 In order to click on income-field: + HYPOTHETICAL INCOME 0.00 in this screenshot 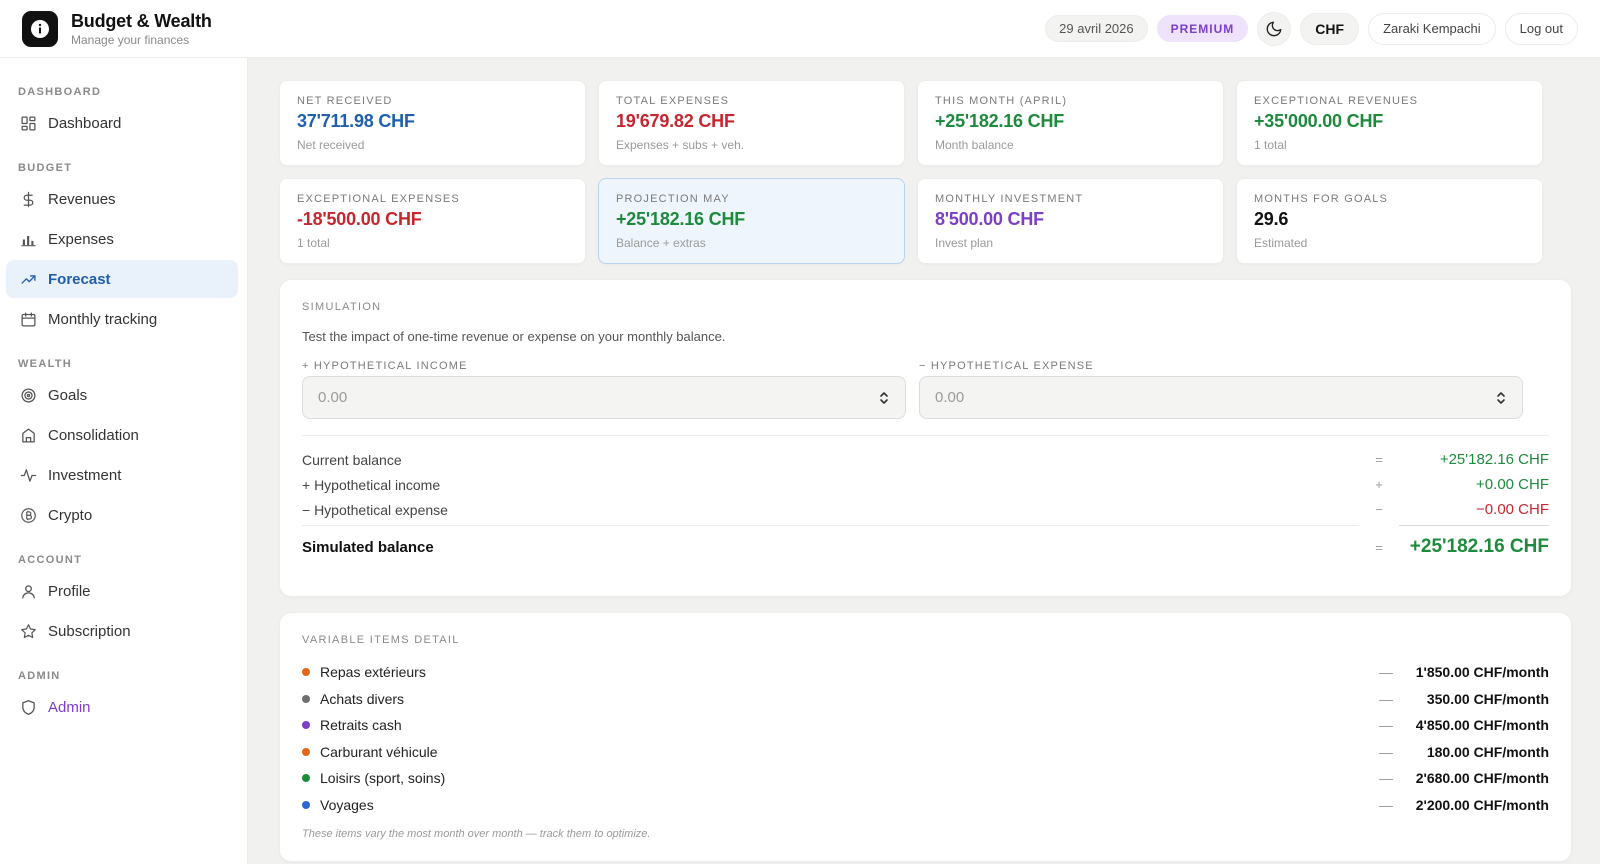, I will do `click(604, 389)`.